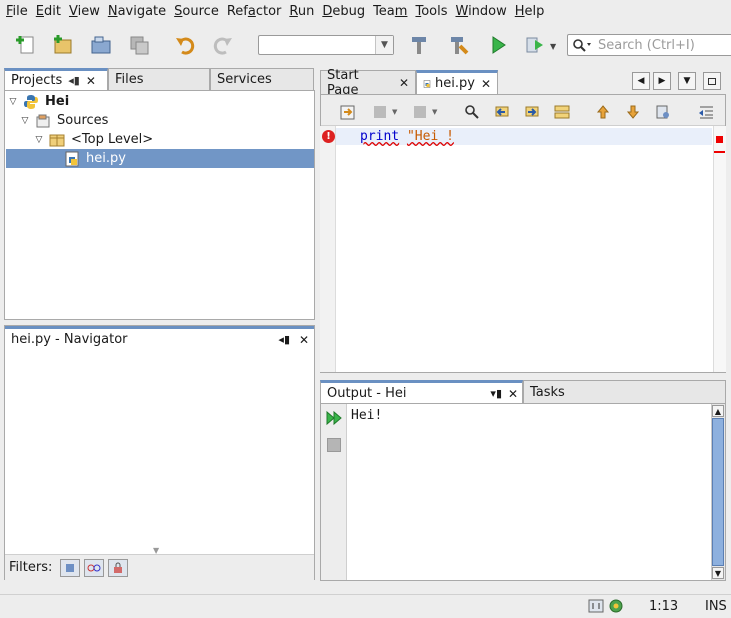 The image size is (731, 618). I want to click on find-button, so click(472, 112).